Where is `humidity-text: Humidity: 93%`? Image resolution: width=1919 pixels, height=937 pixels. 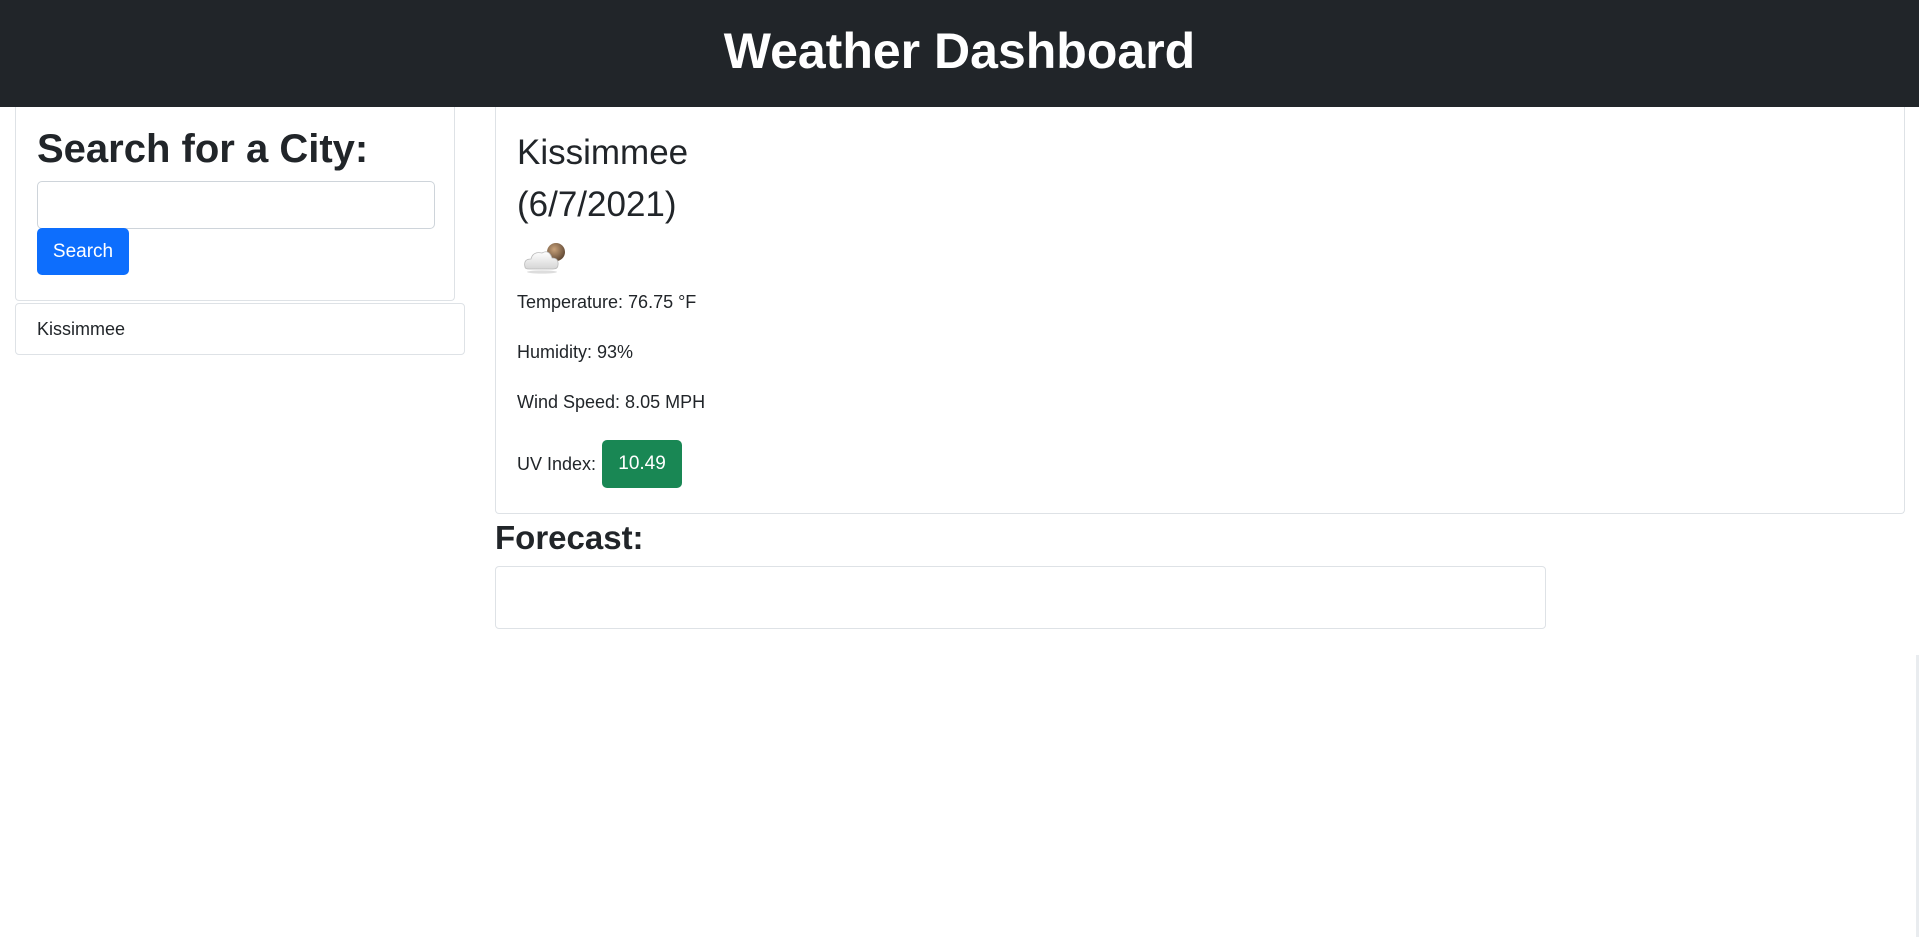
humidity-text: Humidity: 93% is located at coordinates (575, 352).